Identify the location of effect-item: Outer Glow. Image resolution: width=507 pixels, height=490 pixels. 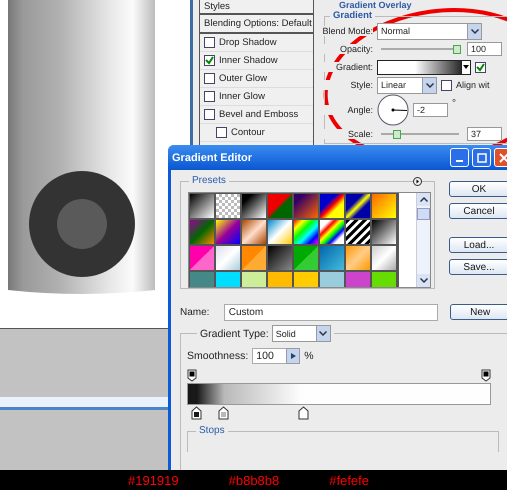
(256, 79).